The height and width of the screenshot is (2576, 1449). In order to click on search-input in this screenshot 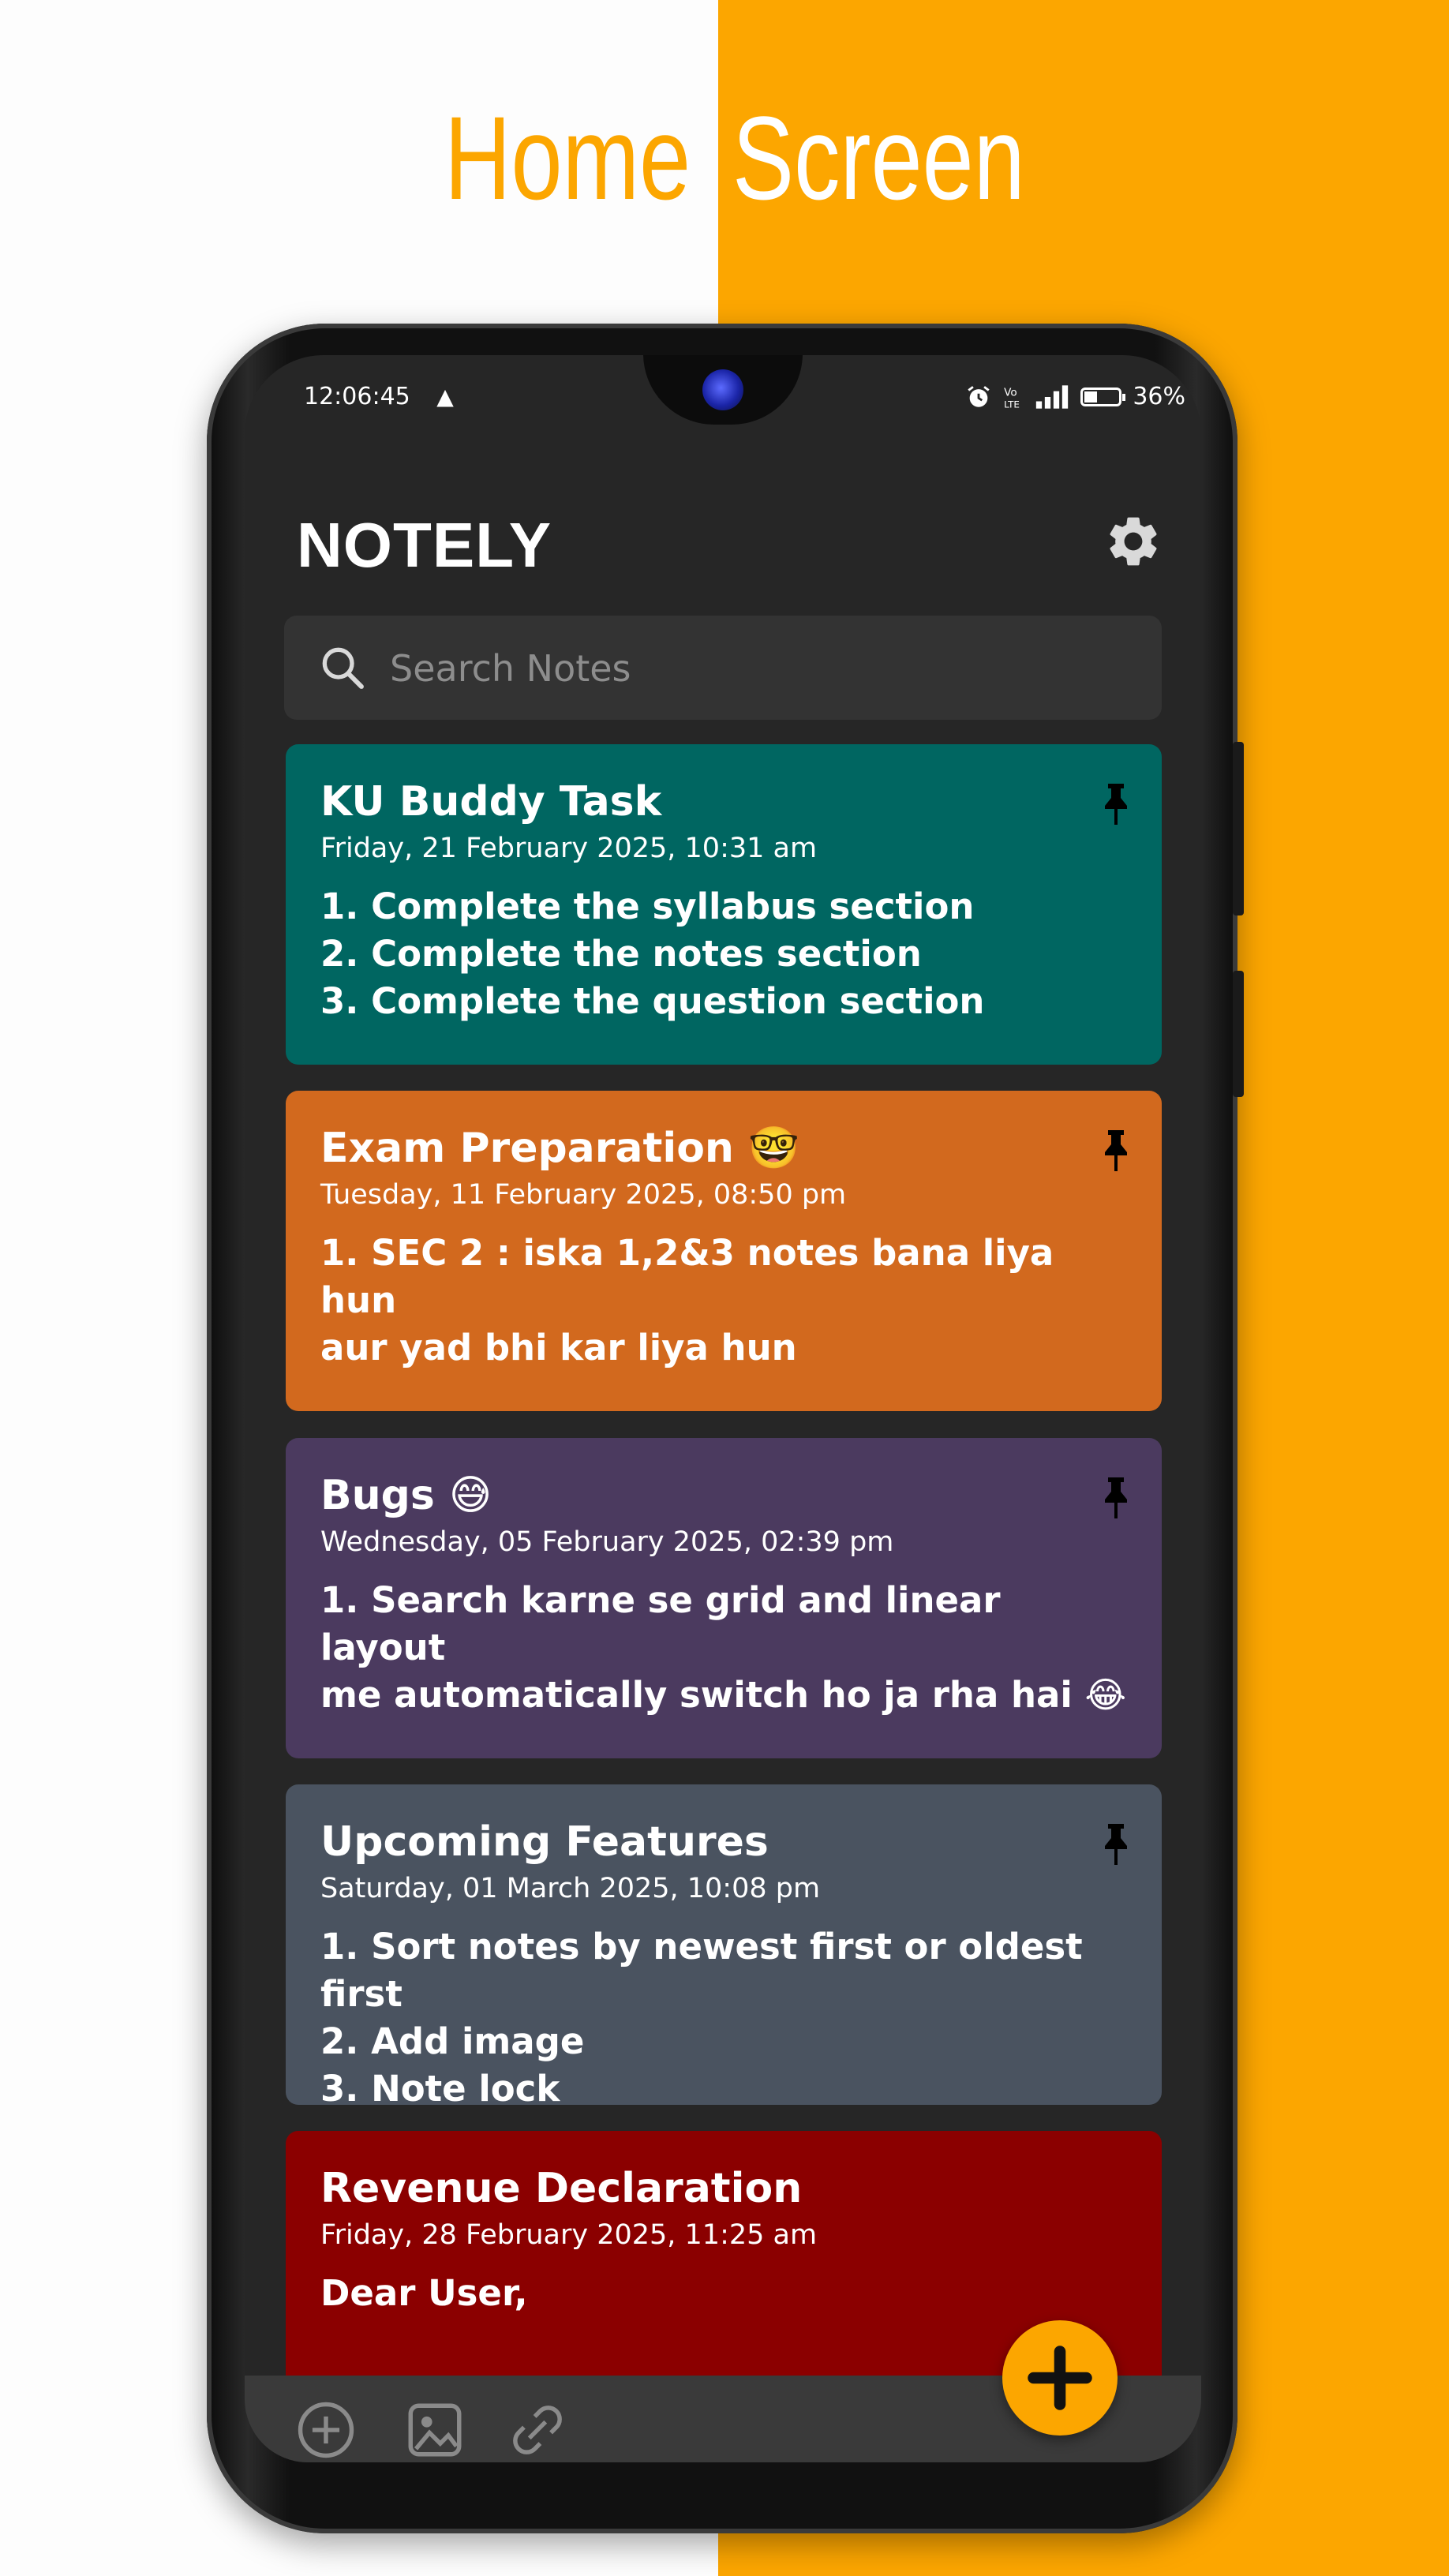, I will do `click(745, 668)`.